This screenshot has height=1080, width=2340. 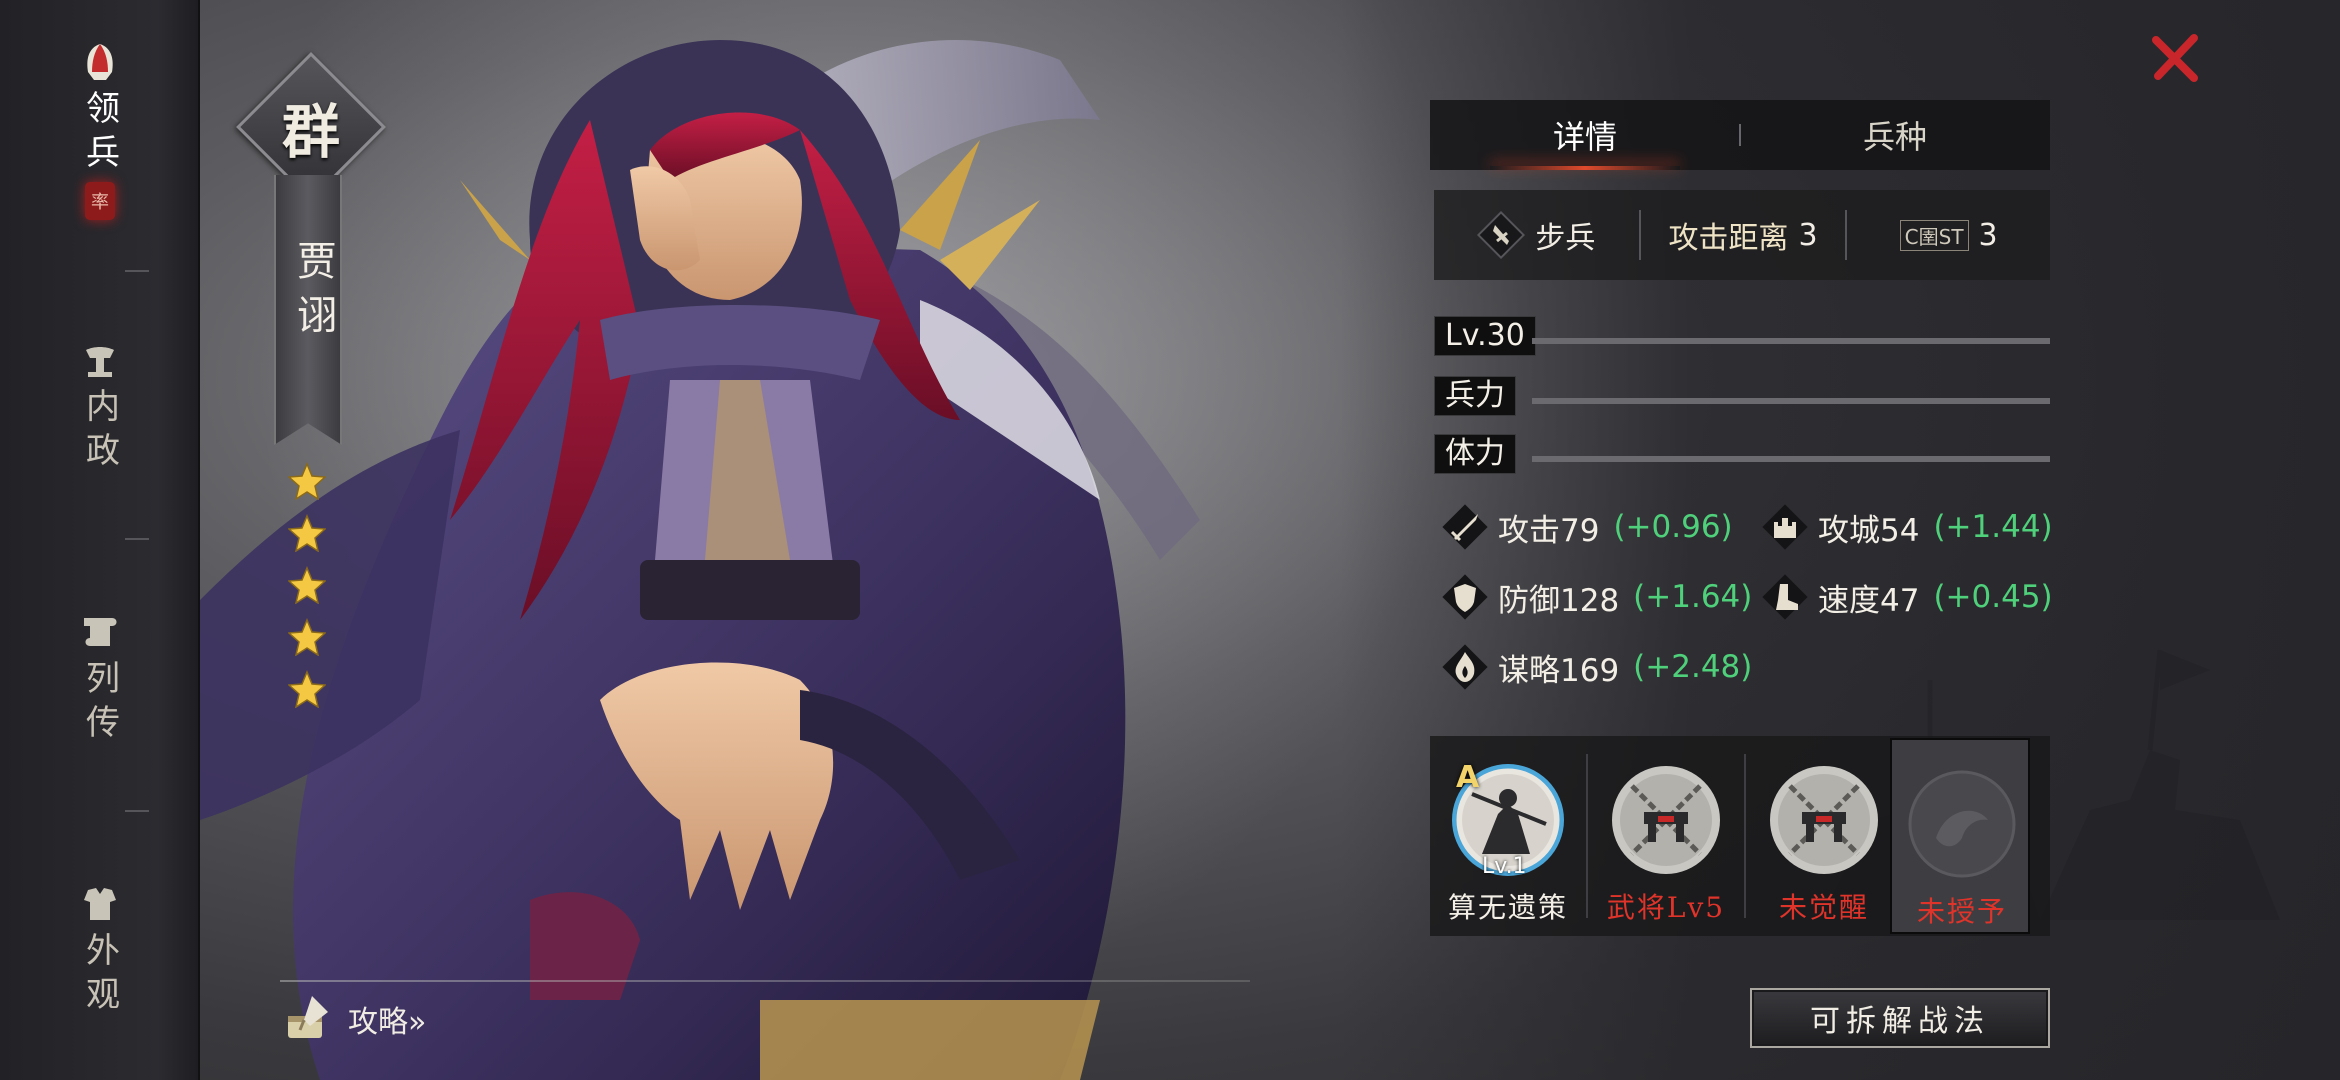 I want to click on attribute-label: 攻击79, so click(x=1549, y=530).